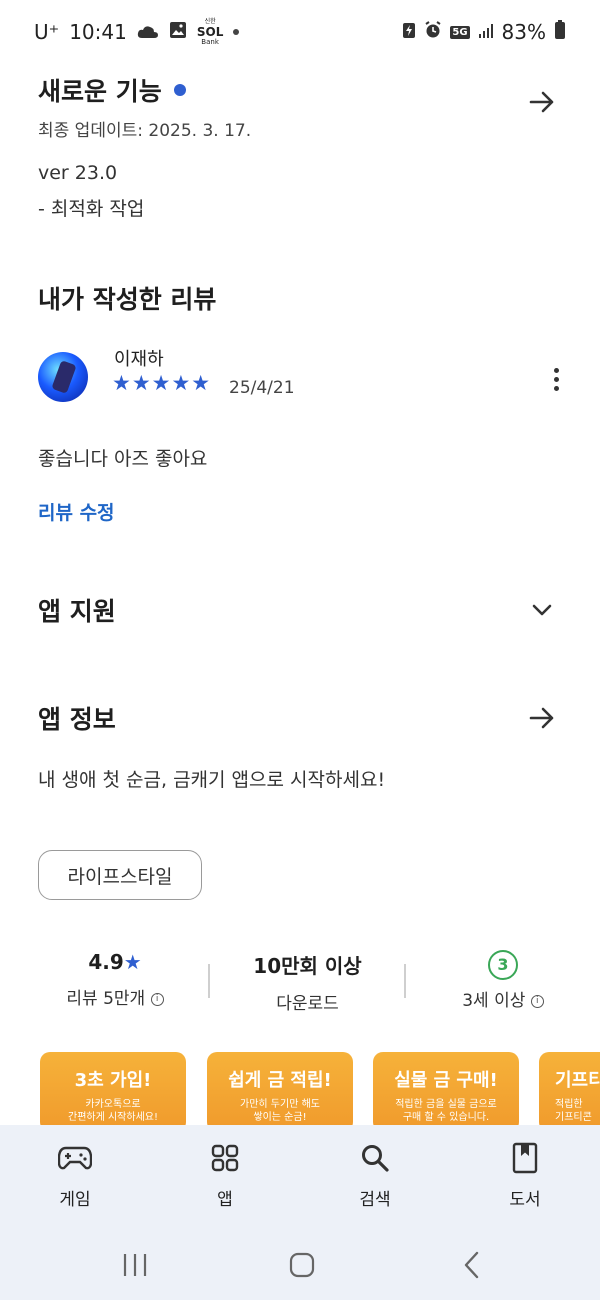 Image resolution: width=600 pixels, height=1300 pixels. Describe the element at coordinates (486, 32) in the screenshot. I see `signal-icon` at that location.